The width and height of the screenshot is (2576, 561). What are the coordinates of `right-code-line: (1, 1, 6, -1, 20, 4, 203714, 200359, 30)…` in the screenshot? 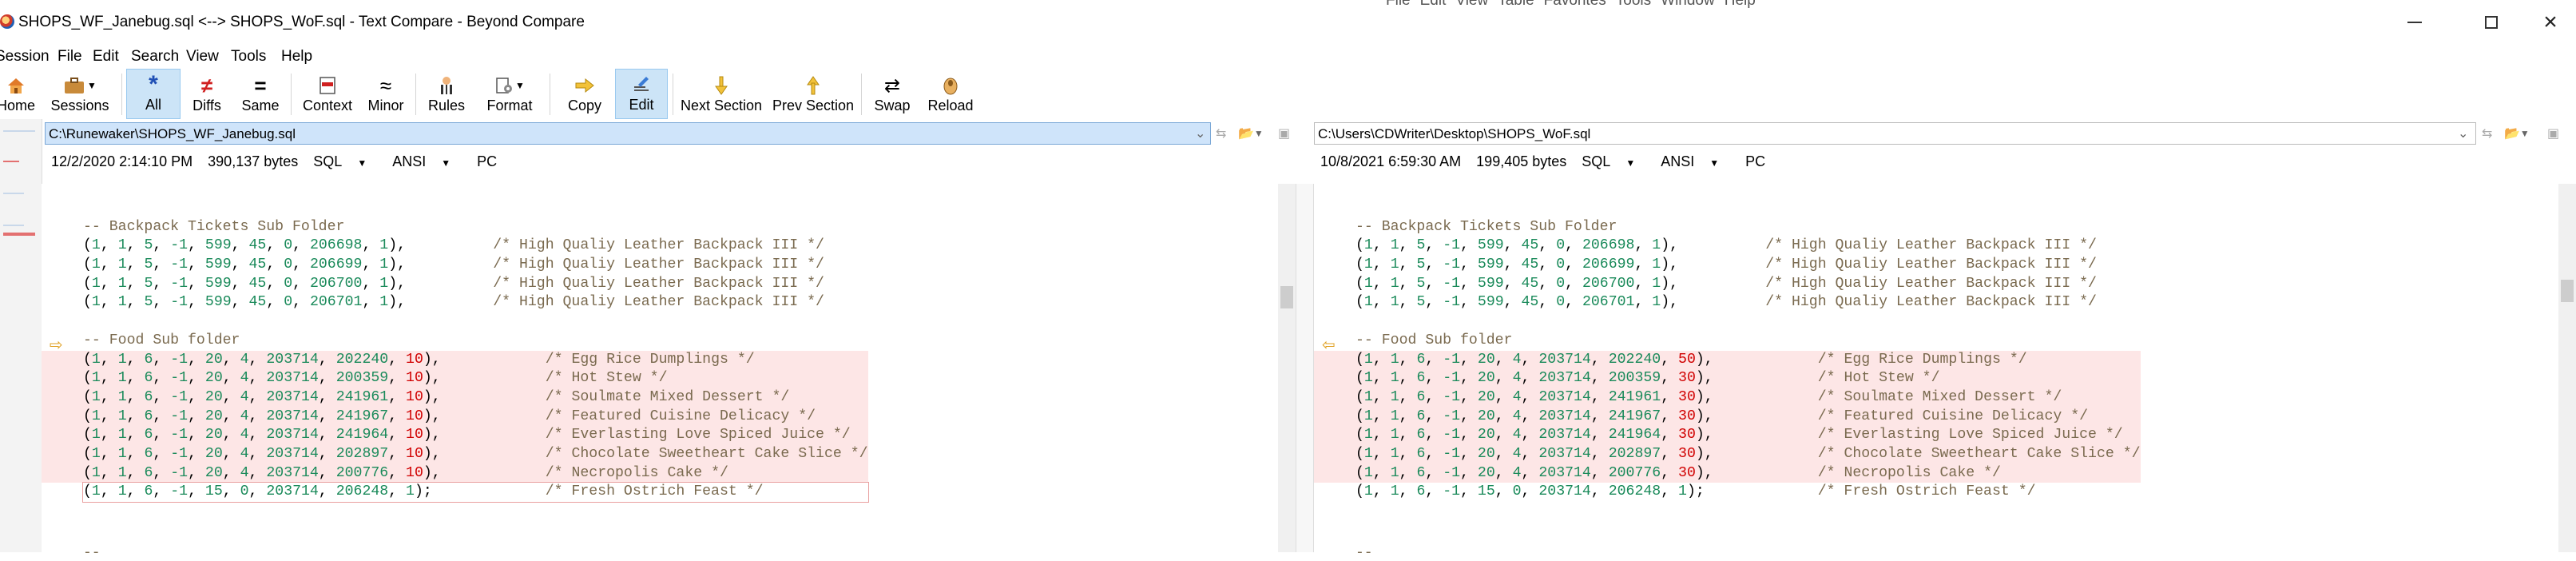 It's located at (1728, 378).